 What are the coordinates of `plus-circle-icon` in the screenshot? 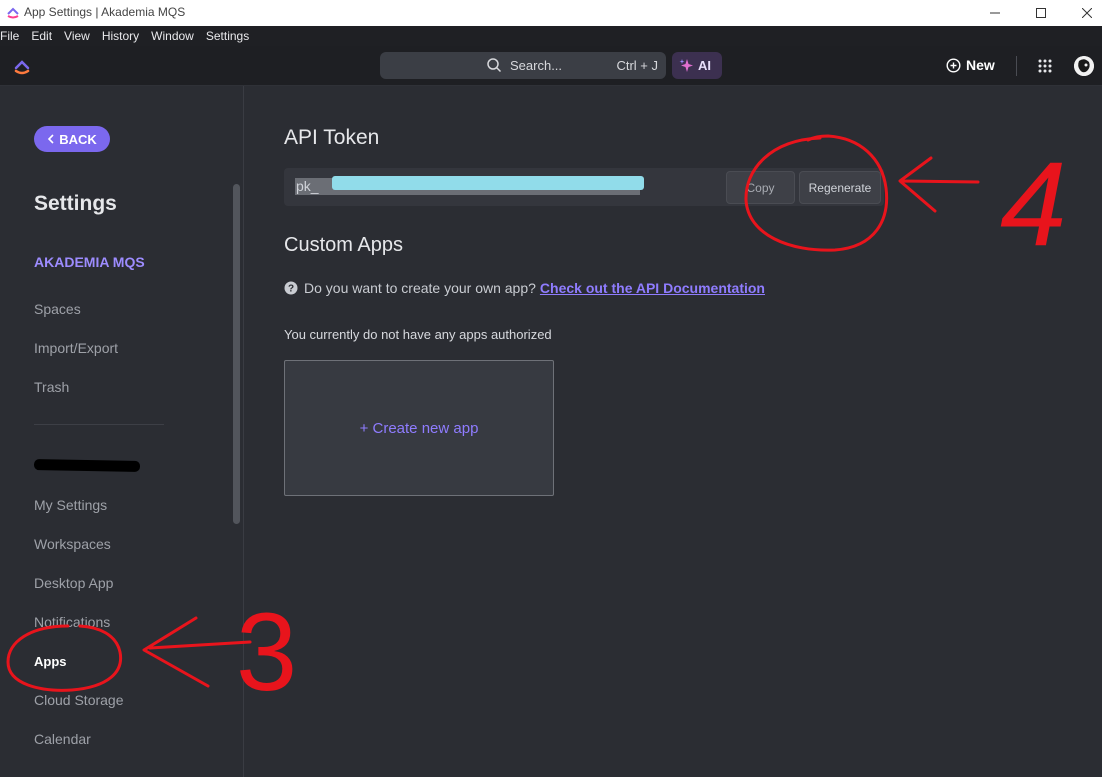 It's located at (953, 65).